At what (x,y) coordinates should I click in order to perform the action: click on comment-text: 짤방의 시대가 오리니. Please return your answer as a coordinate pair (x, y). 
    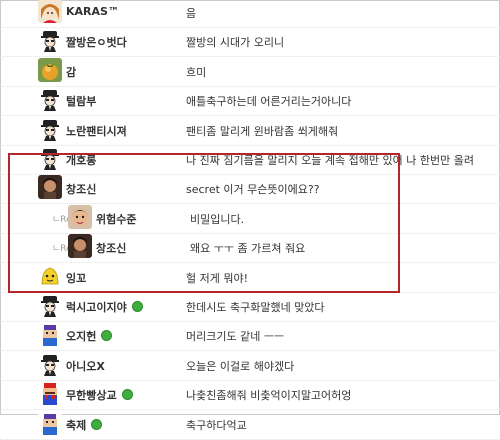
    Looking at the image, I should click on (235, 42).